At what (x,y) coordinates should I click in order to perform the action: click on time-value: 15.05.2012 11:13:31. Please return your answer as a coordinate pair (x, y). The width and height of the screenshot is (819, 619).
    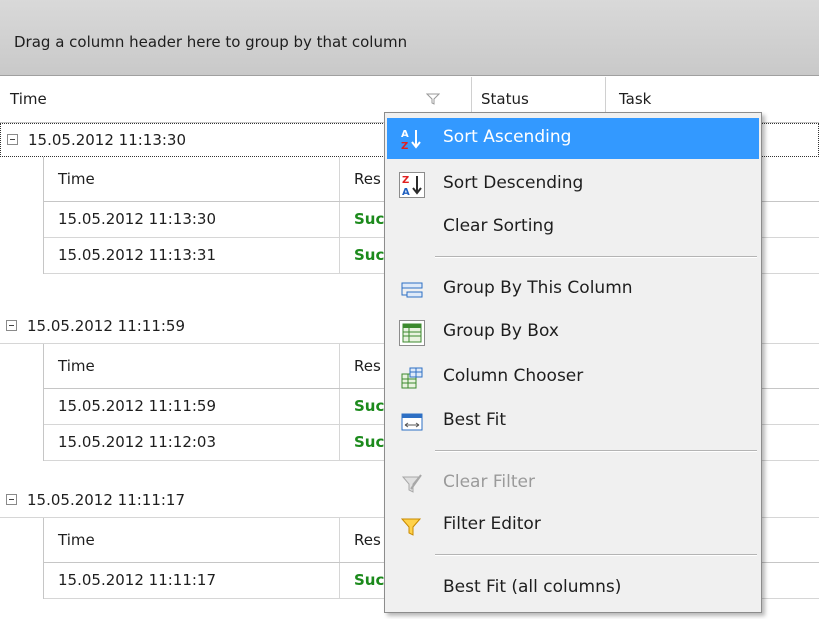
    Looking at the image, I should click on (137, 255).